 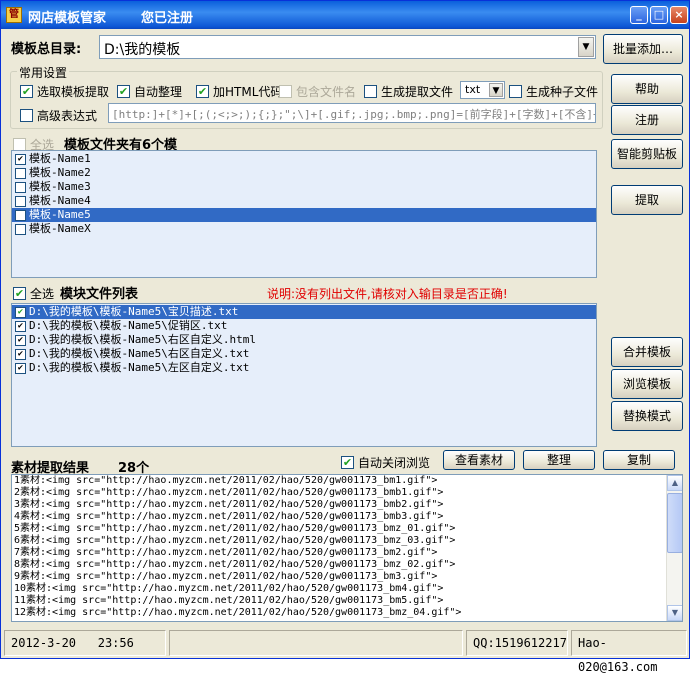 What do you see at coordinates (674, 613) in the screenshot?
I see `scroll-down-icon: ▼` at bounding box center [674, 613].